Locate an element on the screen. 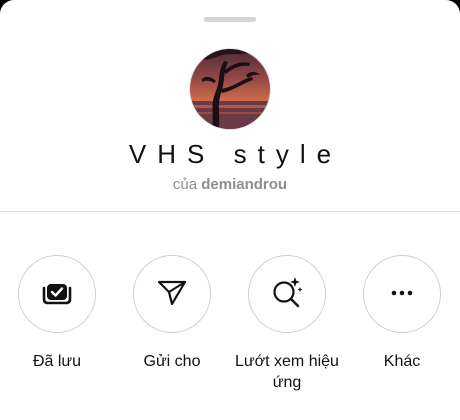 This screenshot has width=460, height=420. saved-check-icon is located at coordinates (57, 294).